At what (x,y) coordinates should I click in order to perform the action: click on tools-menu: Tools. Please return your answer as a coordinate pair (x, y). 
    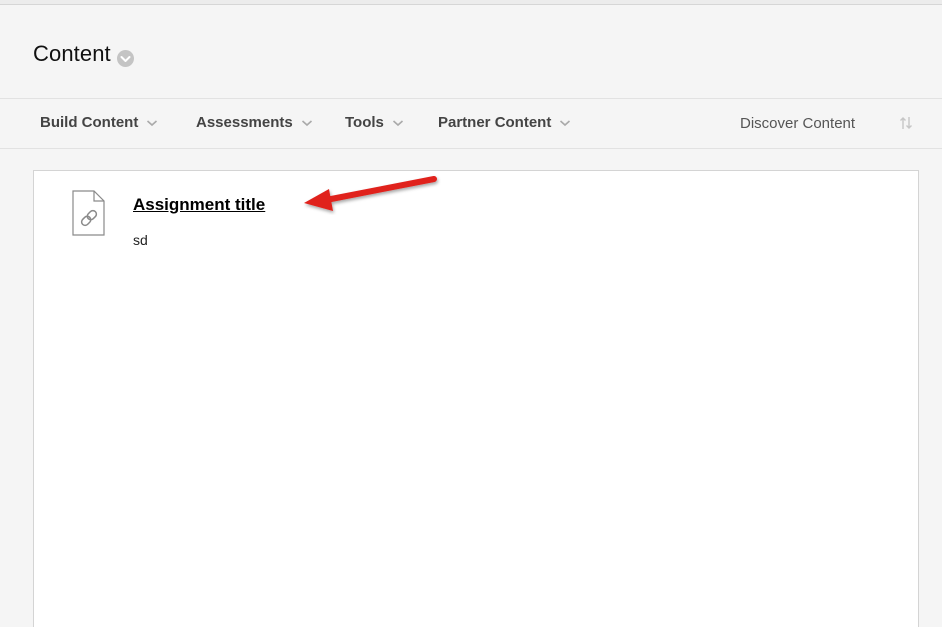
    Looking at the image, I should click on (374, 122).